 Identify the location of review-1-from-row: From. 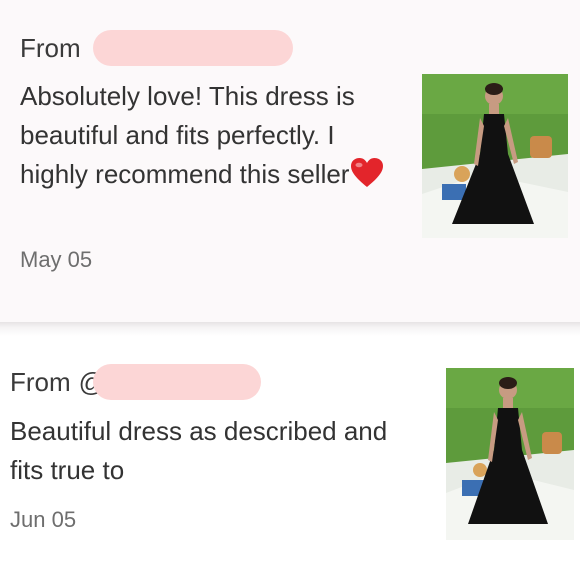
(156, 48).